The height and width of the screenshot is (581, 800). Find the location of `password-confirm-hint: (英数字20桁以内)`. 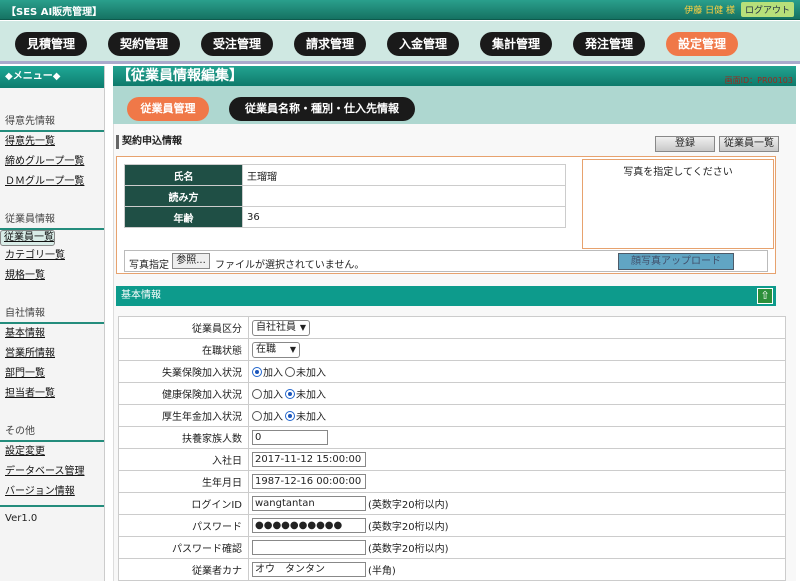

password-confirm-hint: (英数字20桁以内) is located at coordinates (408, 549).